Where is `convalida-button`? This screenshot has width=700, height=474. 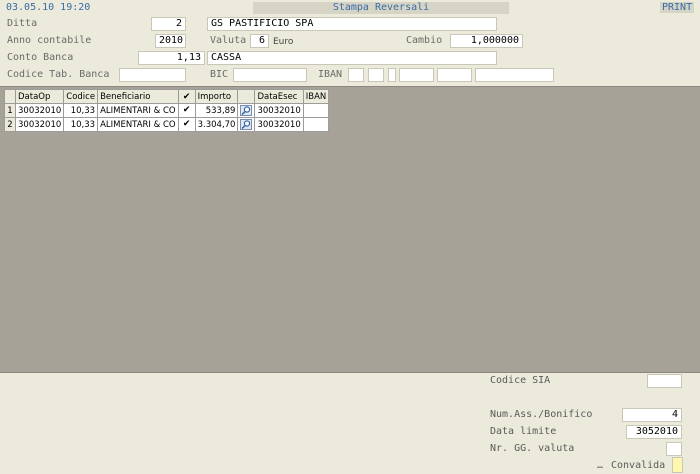 convalida-button is located at coordinates (677, 465).